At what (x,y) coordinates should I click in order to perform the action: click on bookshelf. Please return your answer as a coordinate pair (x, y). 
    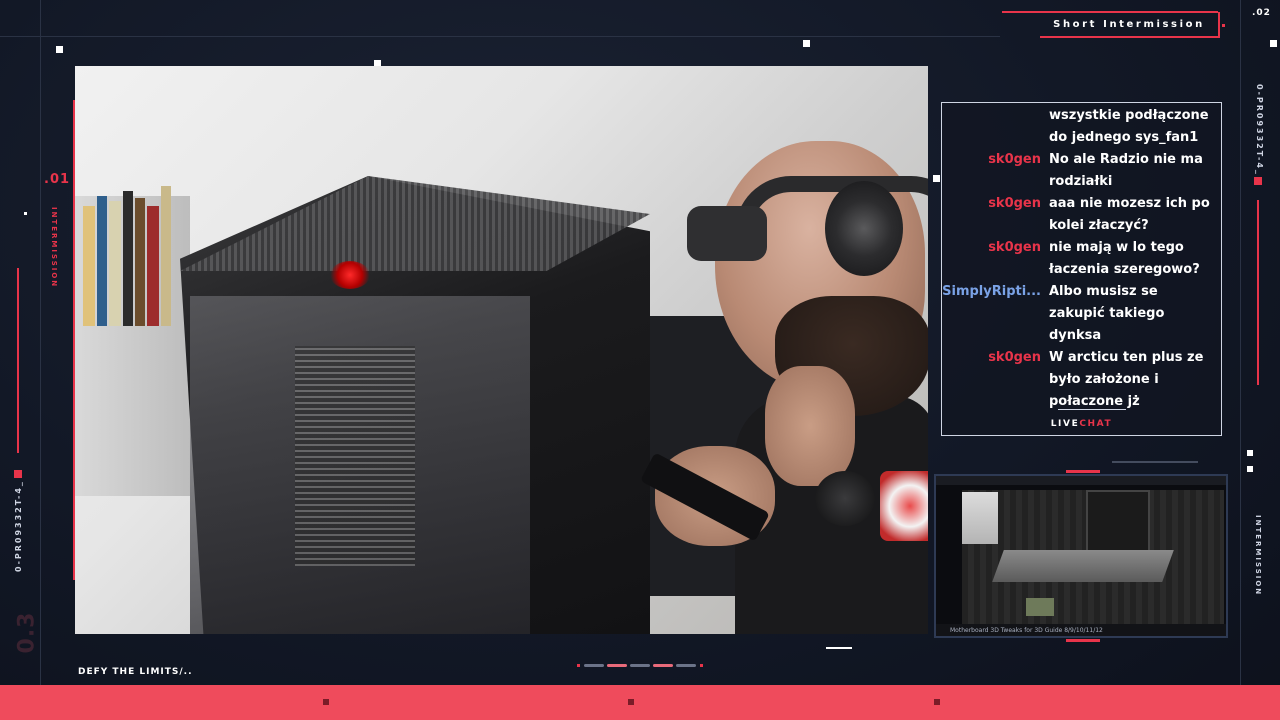
    Looking at the image, I should click on (132, 341).